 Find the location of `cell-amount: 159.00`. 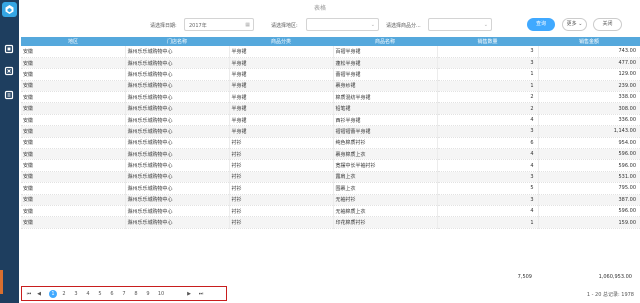

cell-amount: 159.00 is located at coordinates (589, 222).